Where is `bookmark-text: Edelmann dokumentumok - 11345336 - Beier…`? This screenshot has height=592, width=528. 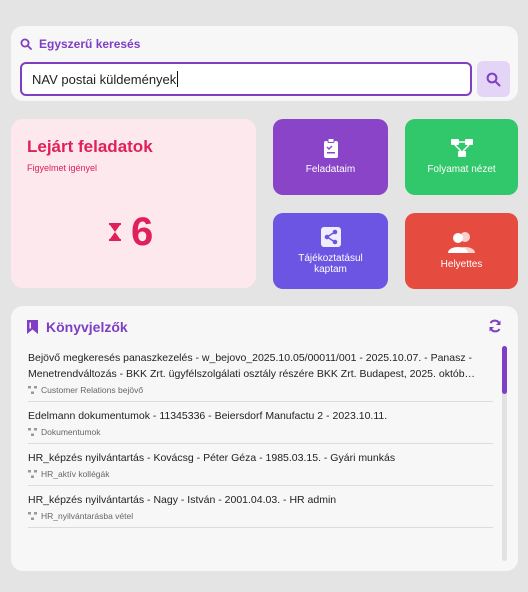
bookmark-text: Edelmann dokumentumok - 11345336 - Beier… is located at coordinates (260, 416).